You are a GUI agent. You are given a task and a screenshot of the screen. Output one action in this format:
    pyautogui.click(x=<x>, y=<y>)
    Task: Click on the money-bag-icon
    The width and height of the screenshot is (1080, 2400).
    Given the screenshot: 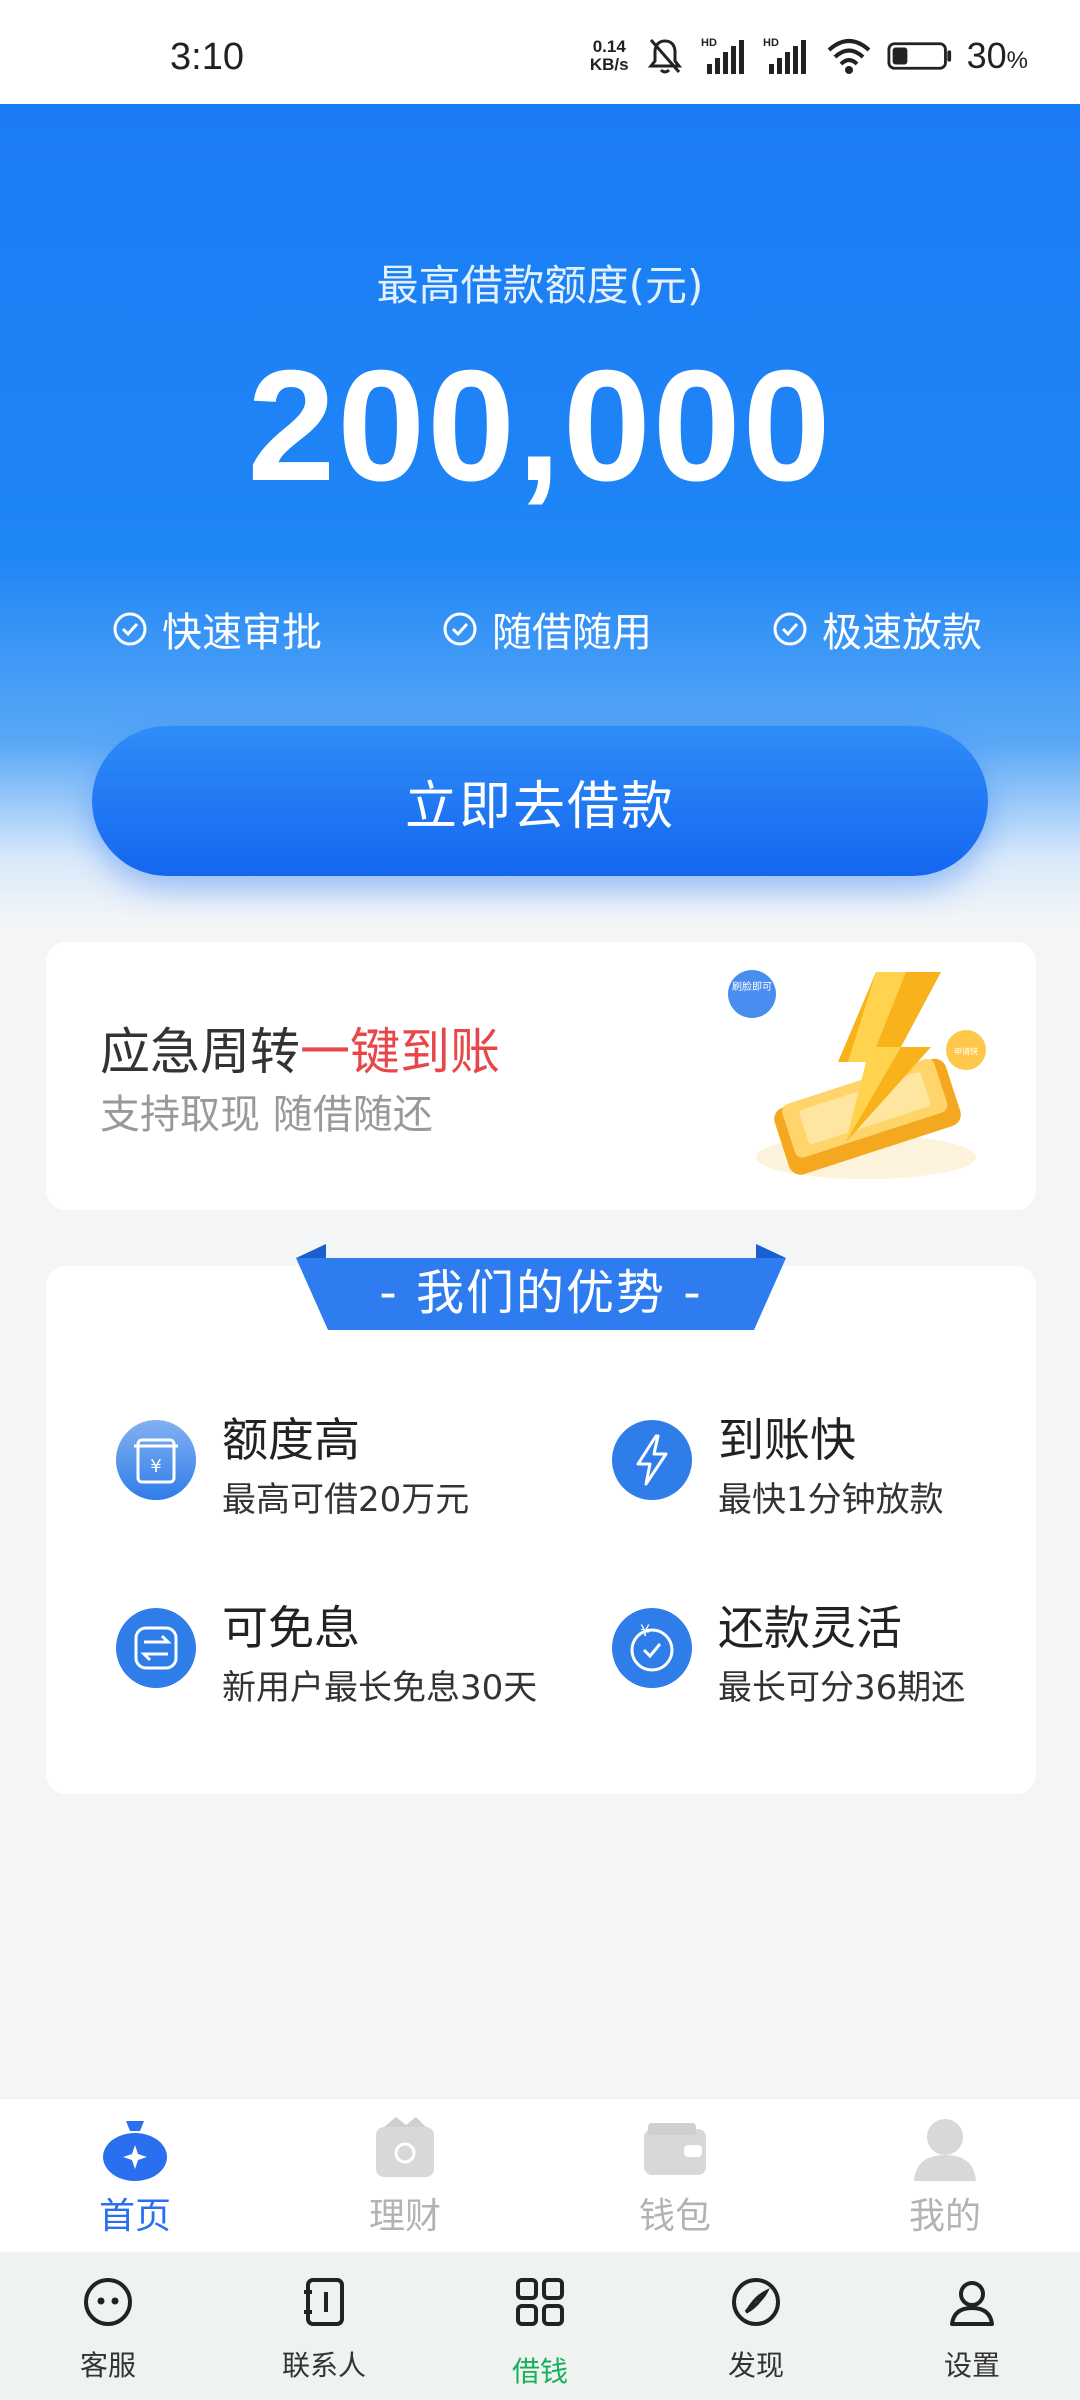 What is the action you would take?
    pyautogui.click(x=135, y=2151)
    